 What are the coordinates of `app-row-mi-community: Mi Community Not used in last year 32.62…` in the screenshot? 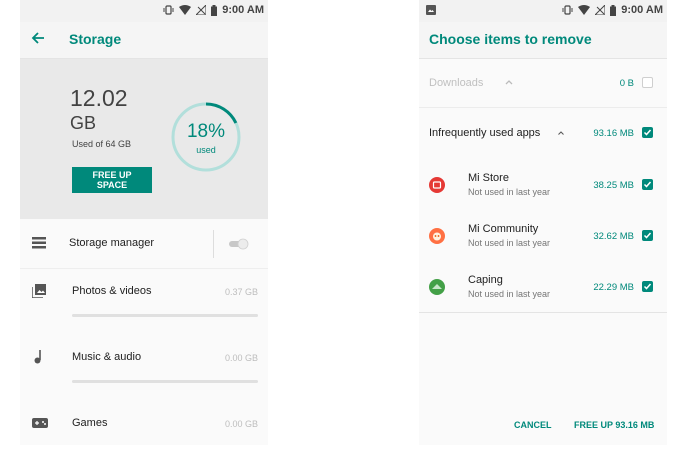 It's located at (543, 236).